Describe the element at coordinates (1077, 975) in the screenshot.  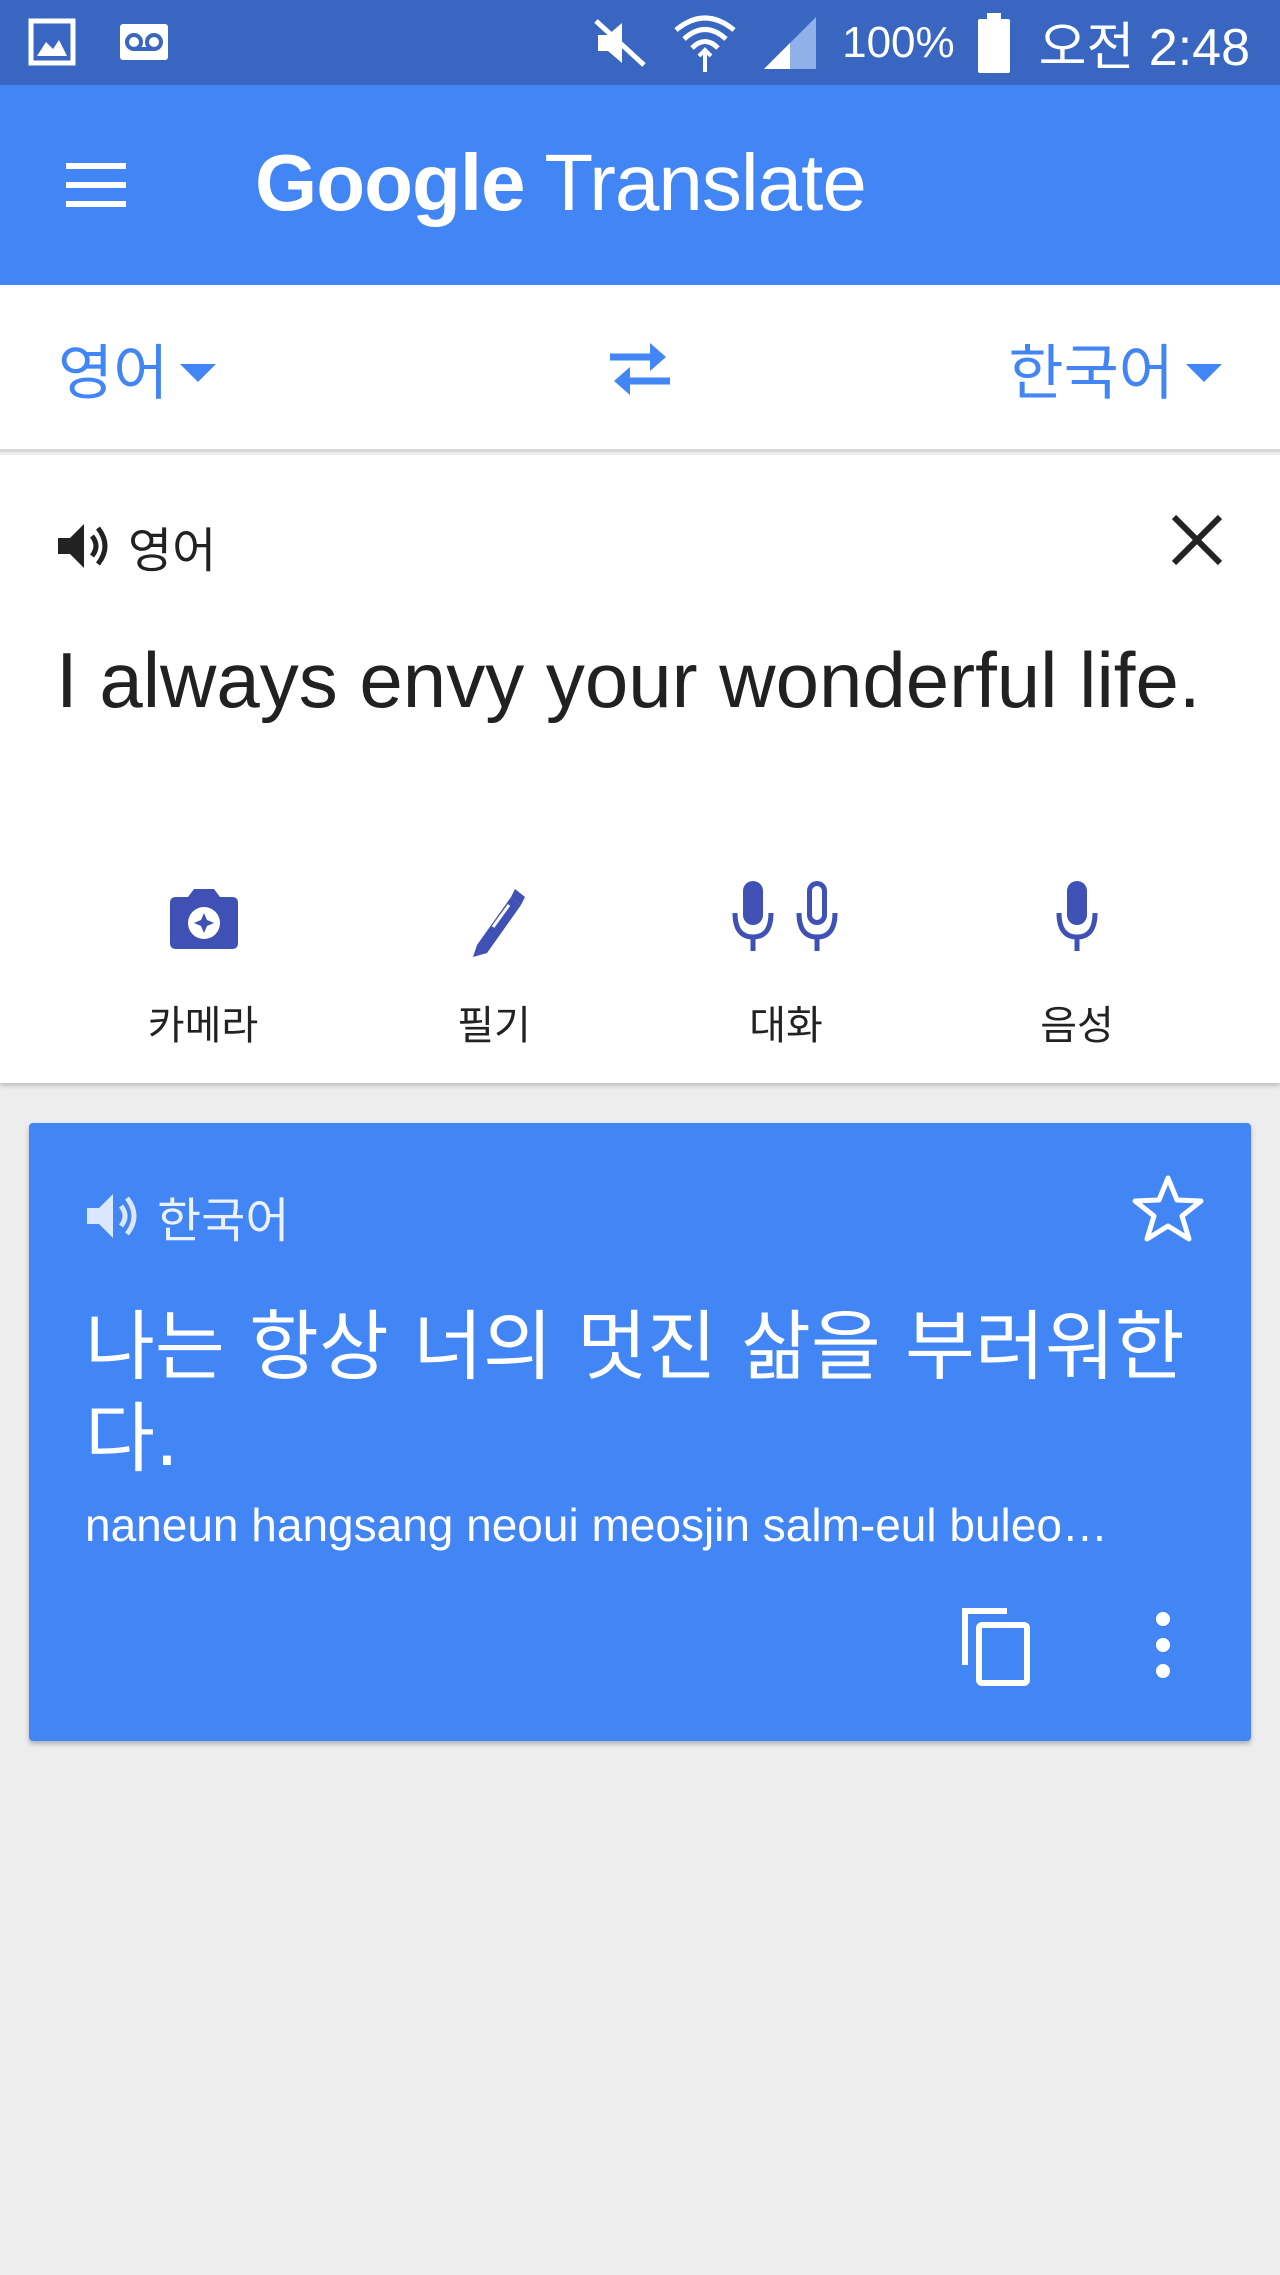
I see `voice-button: 음성` at that location.